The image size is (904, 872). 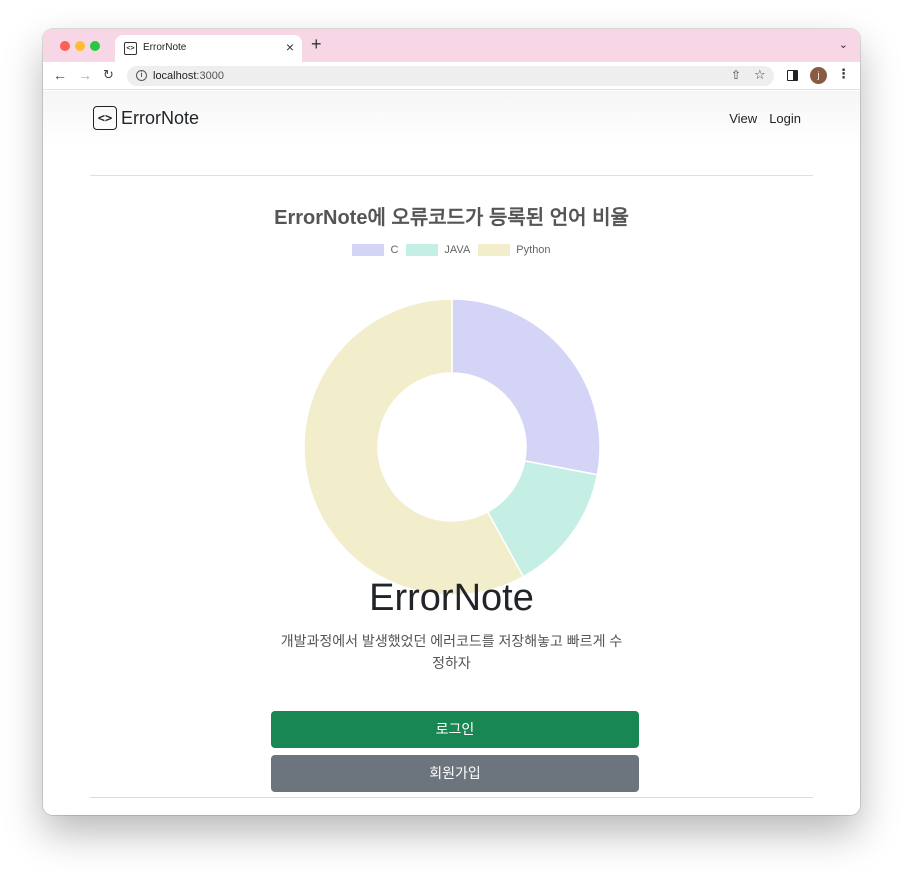 I want to click on nav-link-view: View, so click(x=743, y=118).